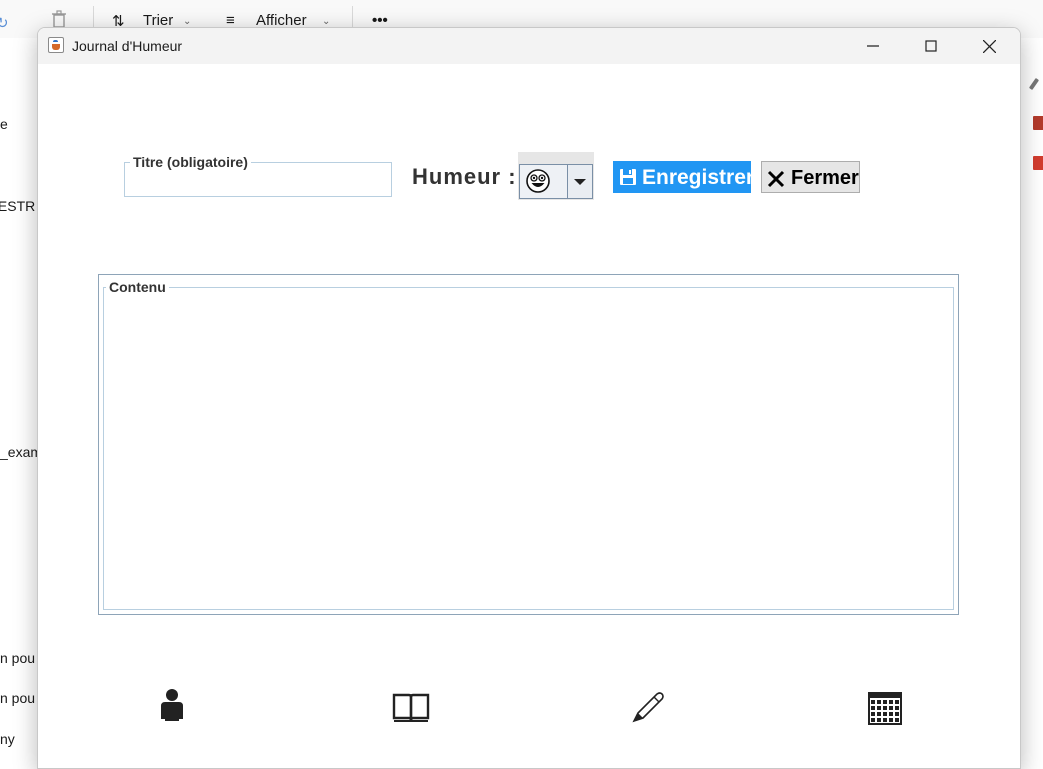 This screenshot has width=1043, height=769. Describe the element at coordinates (628, 177) in the screenshot. I see `floppy-disk-icon` at that location.